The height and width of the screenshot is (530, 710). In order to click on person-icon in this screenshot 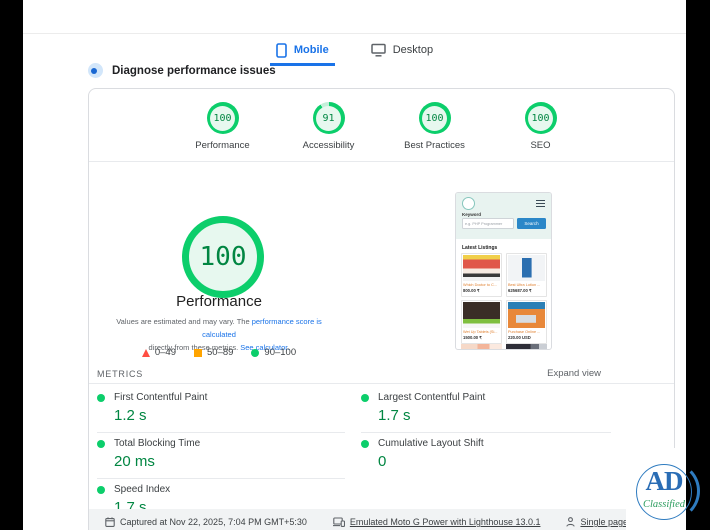, I will do `click(571, 522)`.